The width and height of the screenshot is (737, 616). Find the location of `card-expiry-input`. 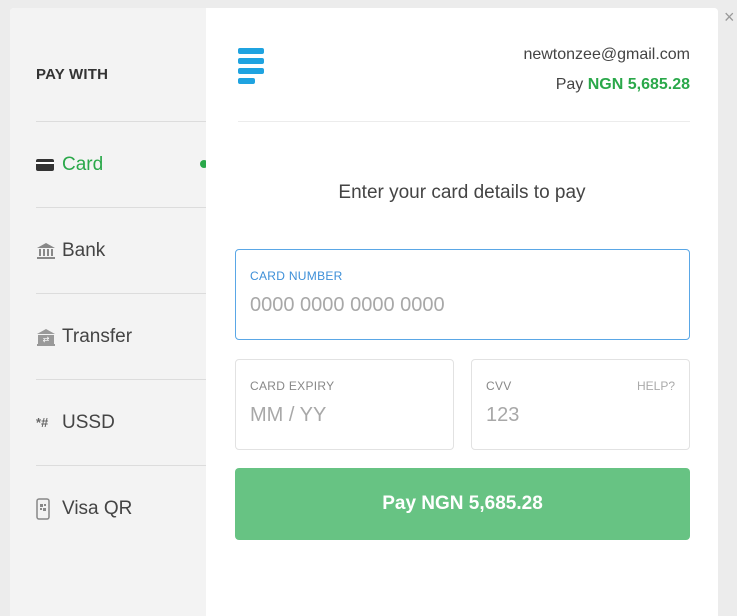

card-expiry-input is located at coordinates (345, 415).